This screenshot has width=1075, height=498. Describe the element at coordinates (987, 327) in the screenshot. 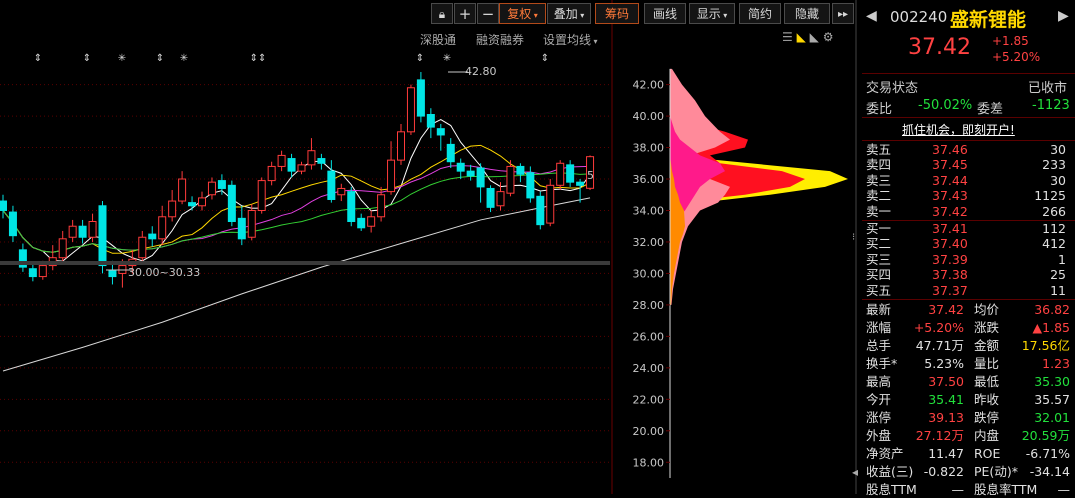

I see `stat-label: 涨跌` at that location.